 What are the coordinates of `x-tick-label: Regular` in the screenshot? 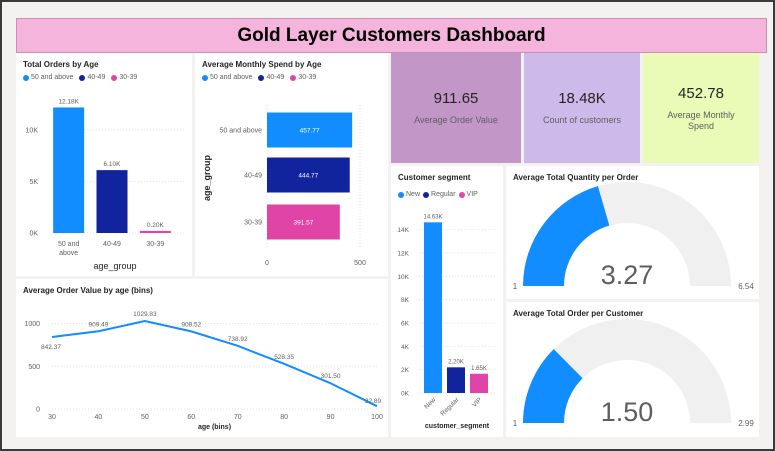 It's located at (450, 407).